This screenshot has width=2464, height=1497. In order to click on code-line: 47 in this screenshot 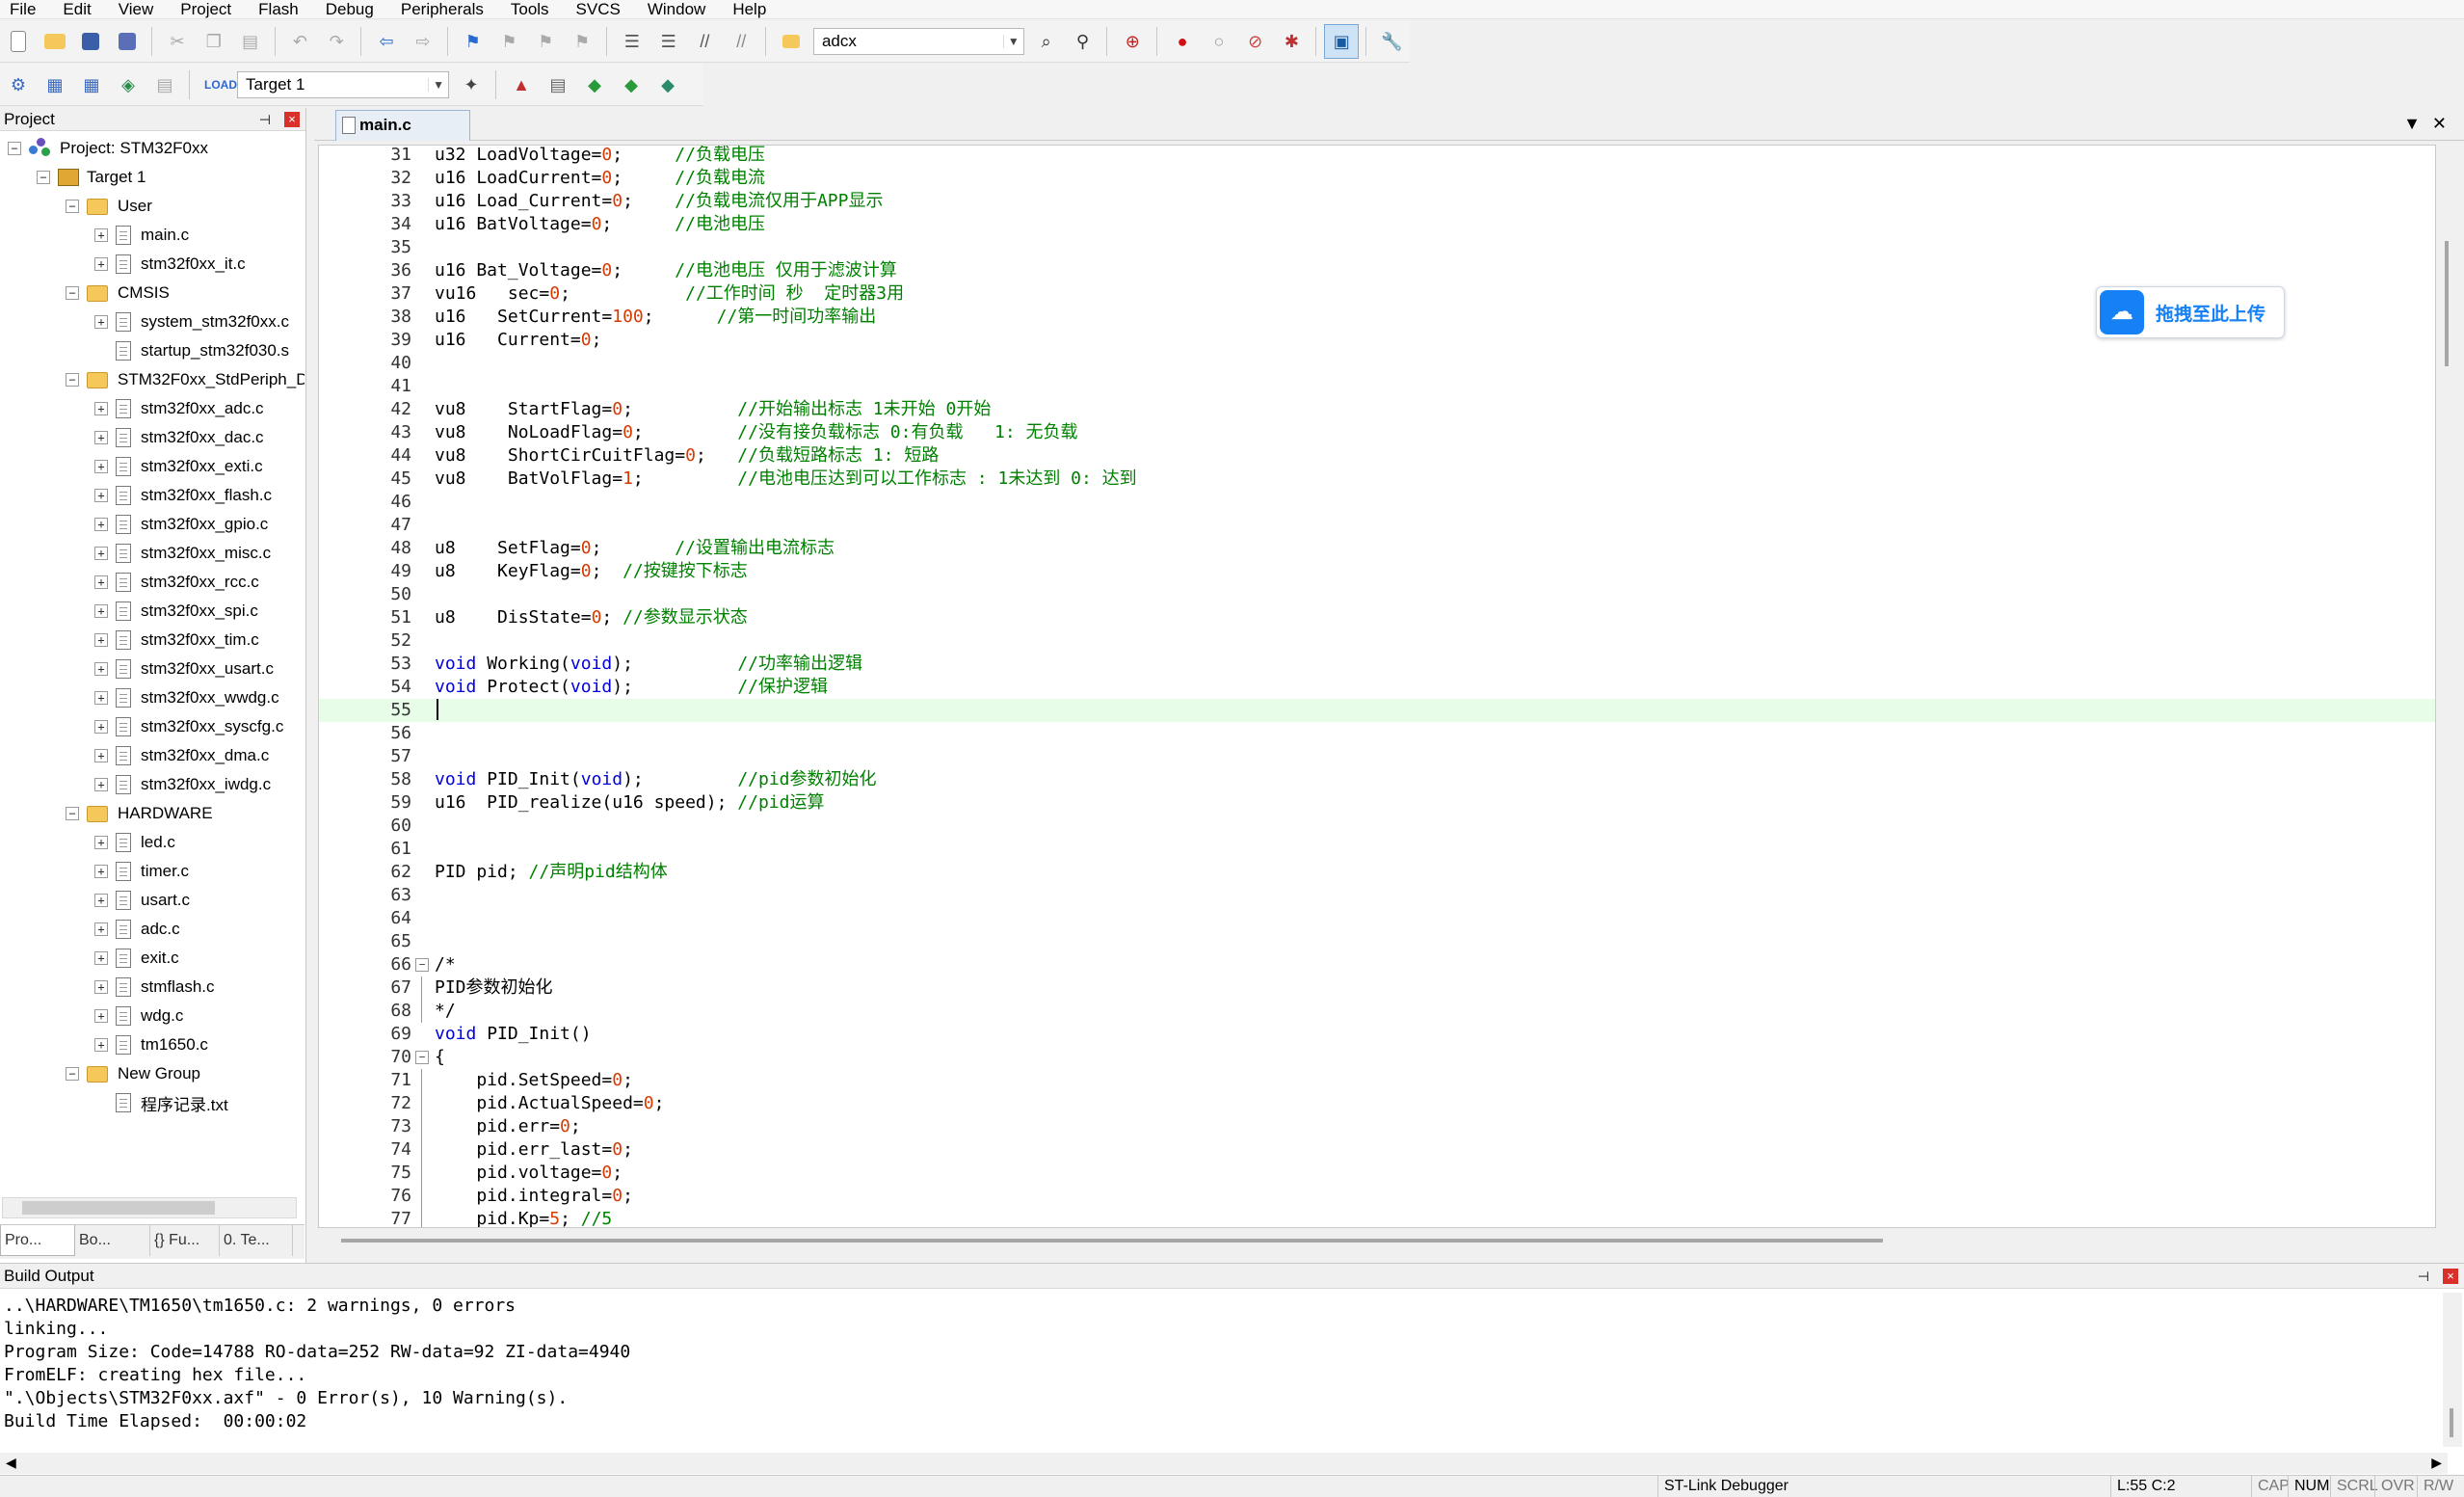, I will do `click(1377, 525)`.